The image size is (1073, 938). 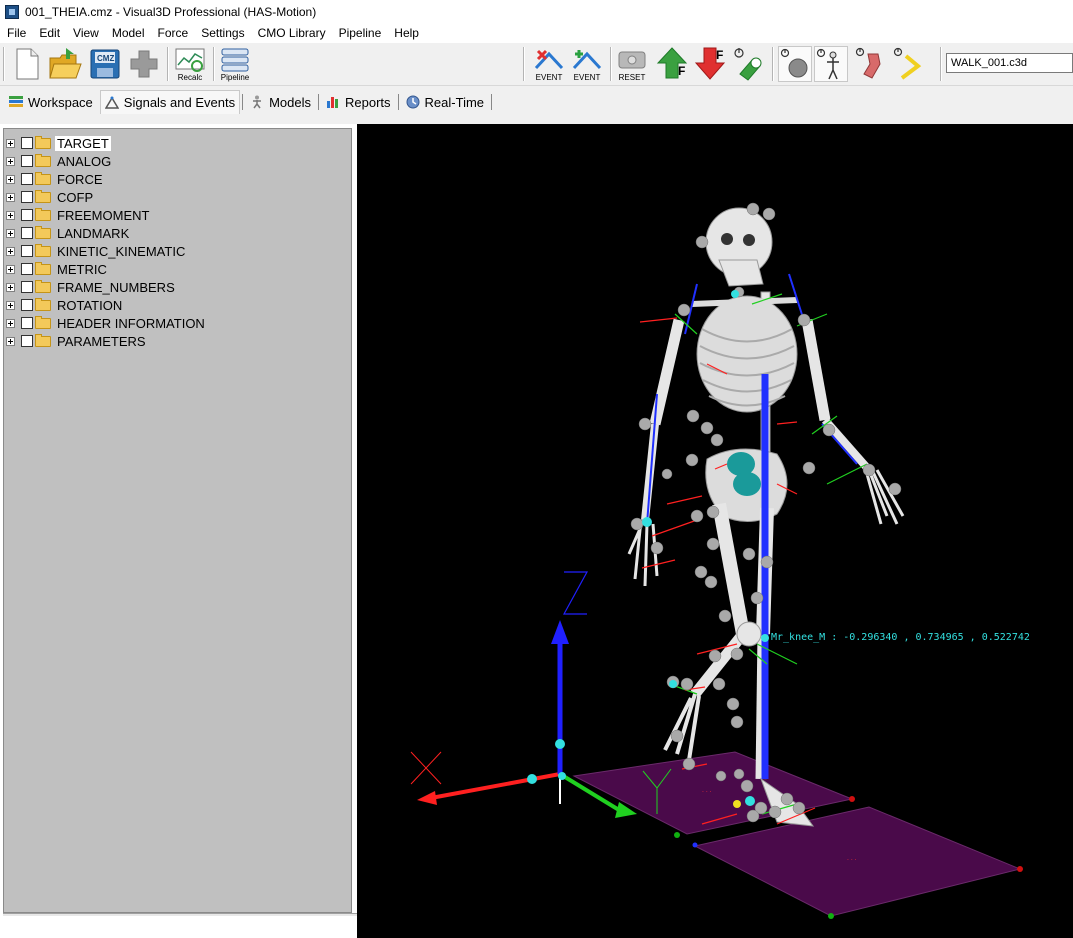 I want to click on tree-item-label: COFP, so click(x=75, y=197).